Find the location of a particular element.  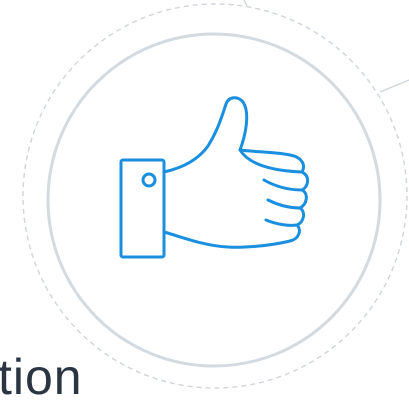

connector-line-top is located at coordinates (245, 3).